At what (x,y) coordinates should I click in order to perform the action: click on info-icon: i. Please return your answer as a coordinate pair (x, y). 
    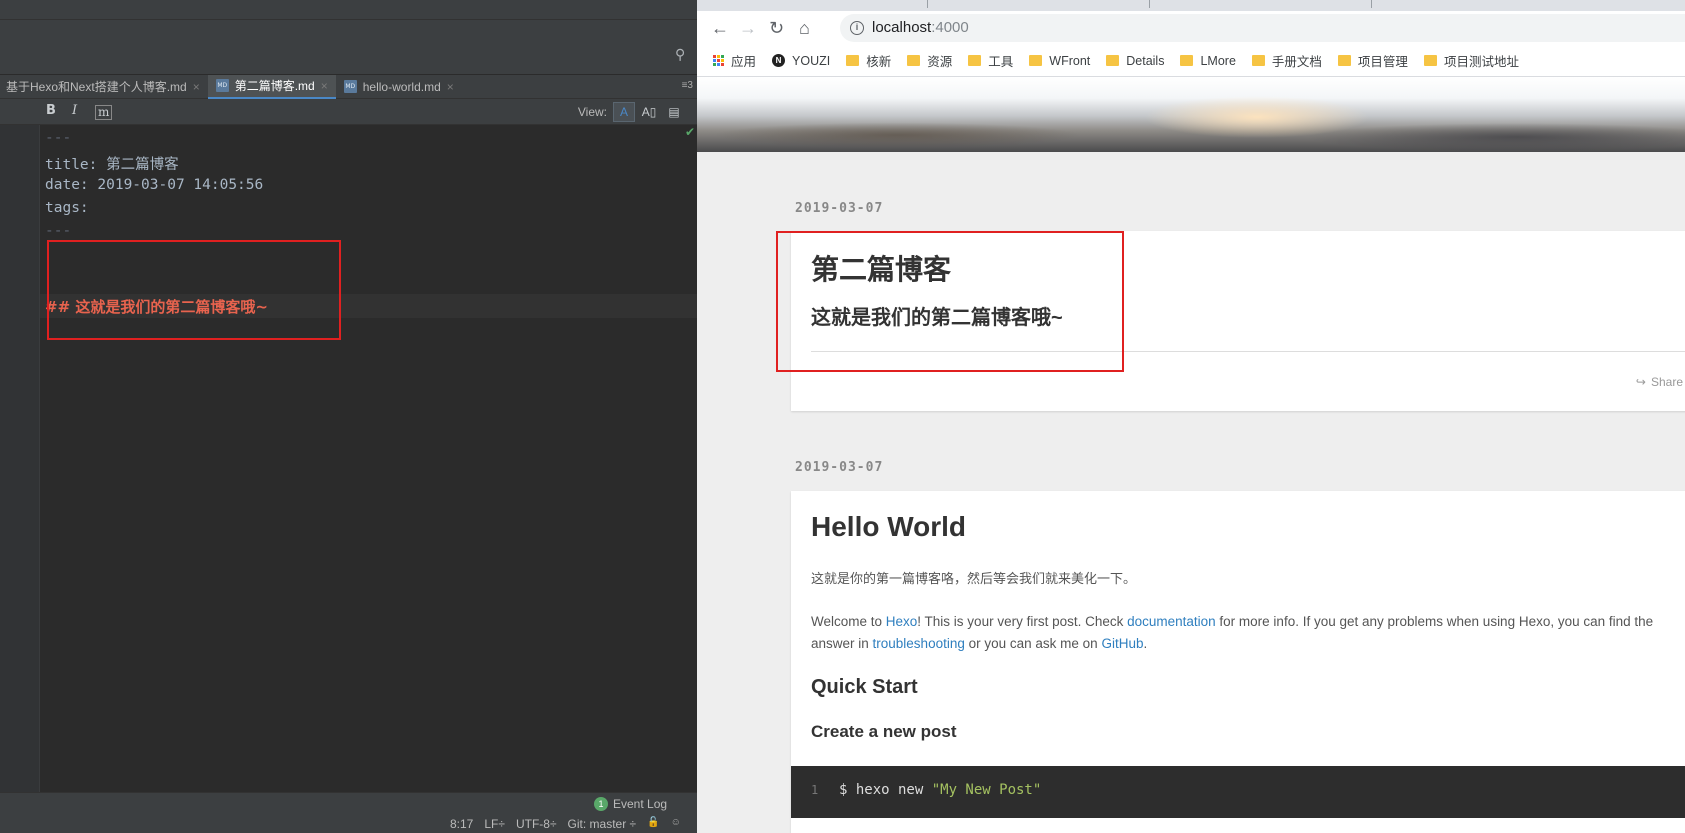
    Looking at the image, I should click on (857, 28).